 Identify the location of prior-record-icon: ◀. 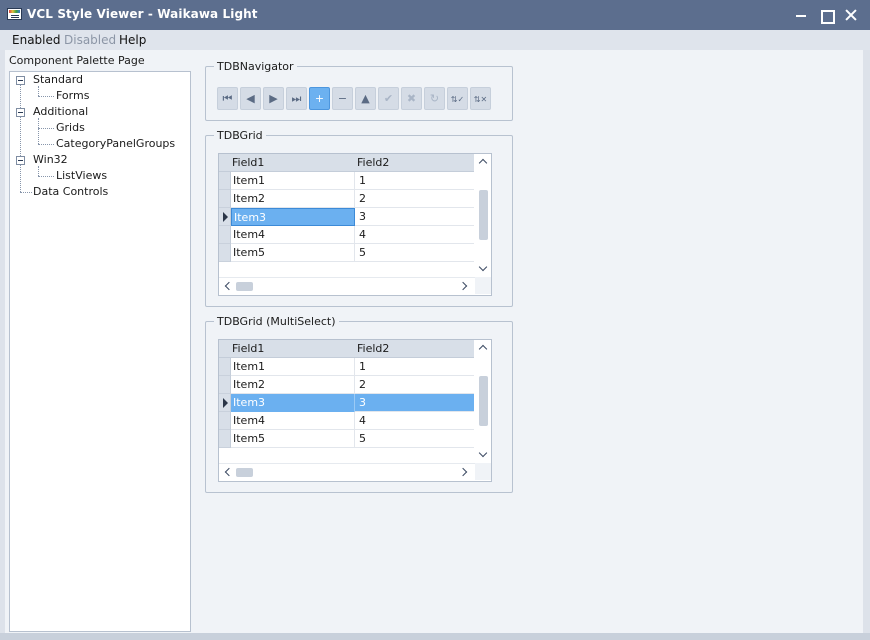
(250, 98).